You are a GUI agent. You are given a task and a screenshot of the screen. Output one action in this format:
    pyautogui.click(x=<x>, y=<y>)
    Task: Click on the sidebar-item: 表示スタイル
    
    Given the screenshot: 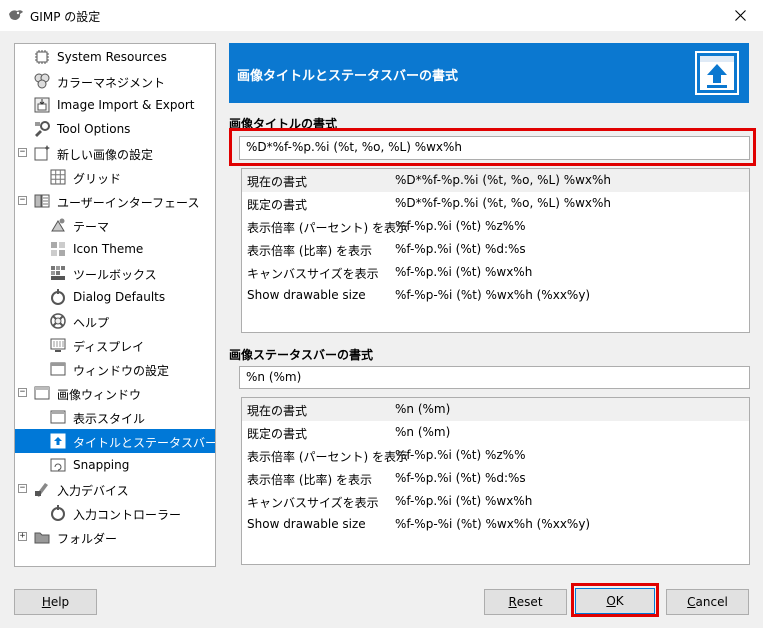 What is the action you would take?
    pyautogui.click(x=115, y=417)
    